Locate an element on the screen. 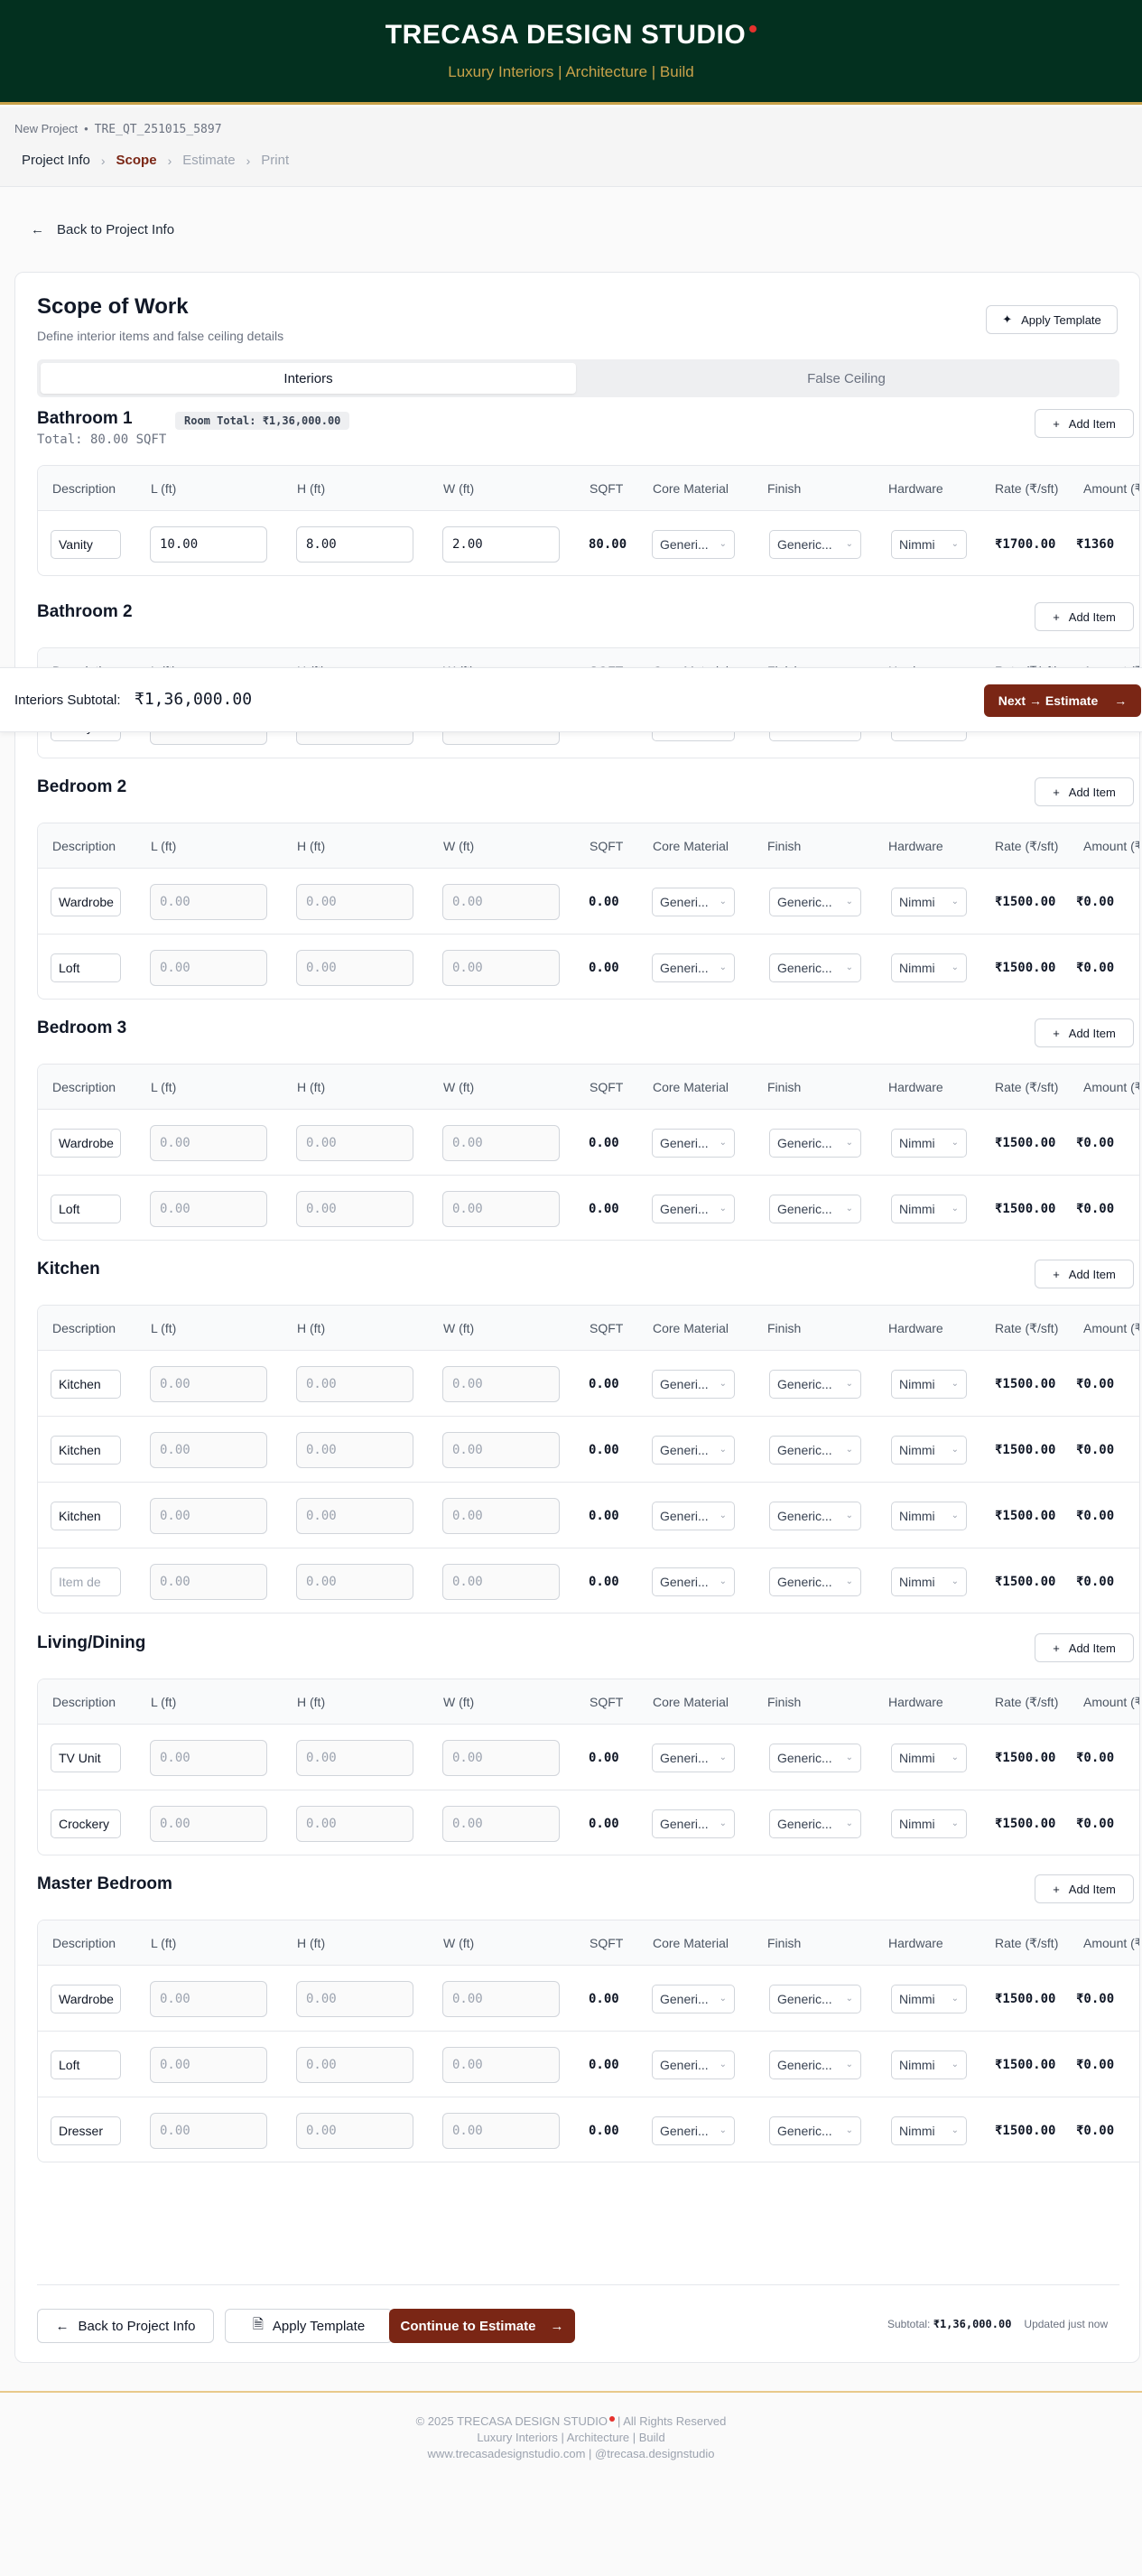 This screenshot has width=1142, height=2576. step-project-info: Project Info is located at coordinates (56, 160).